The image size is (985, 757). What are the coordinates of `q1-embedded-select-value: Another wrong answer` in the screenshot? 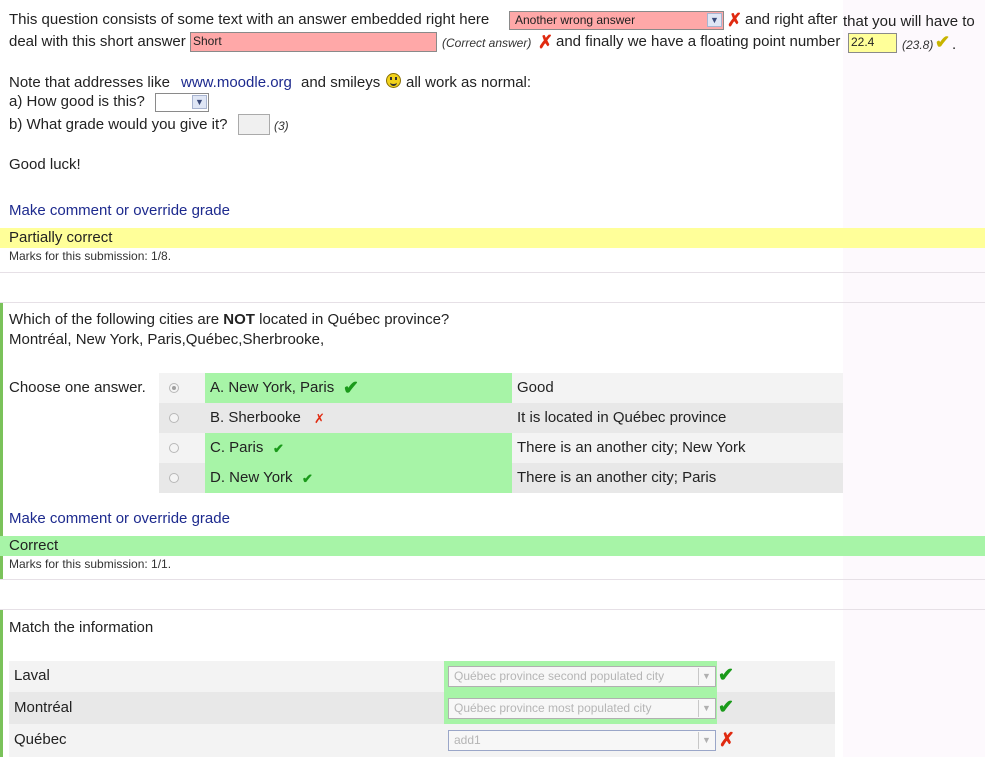 It's located at (575, 20).